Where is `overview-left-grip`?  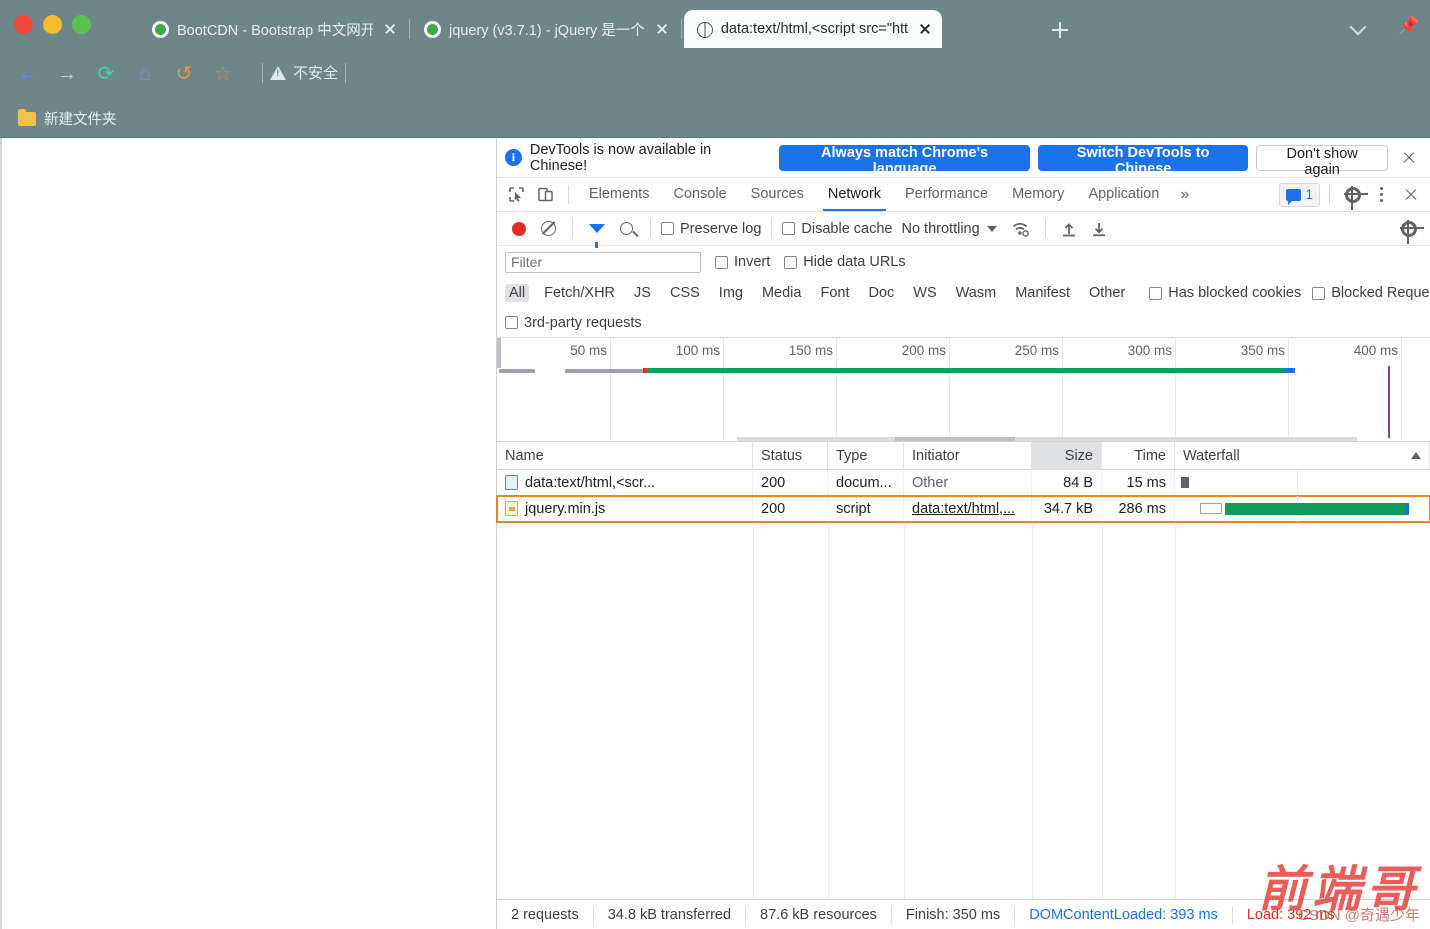
overview-left-grip is located at coordinates (499, 353).